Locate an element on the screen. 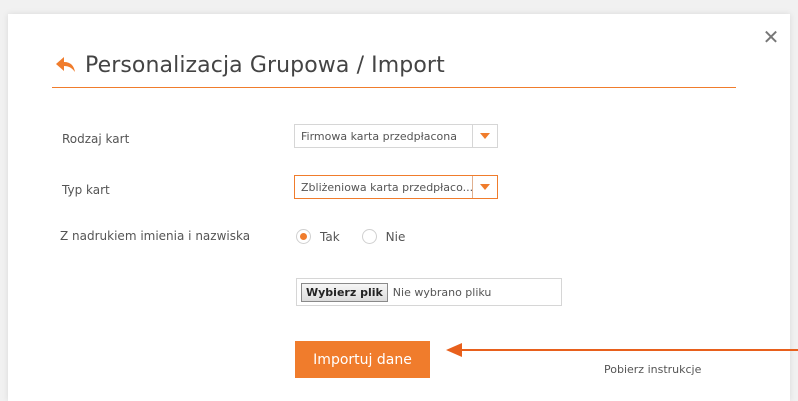  modal-header: Personalizacja Grupowa / Import is located at coordinates (250, 65).